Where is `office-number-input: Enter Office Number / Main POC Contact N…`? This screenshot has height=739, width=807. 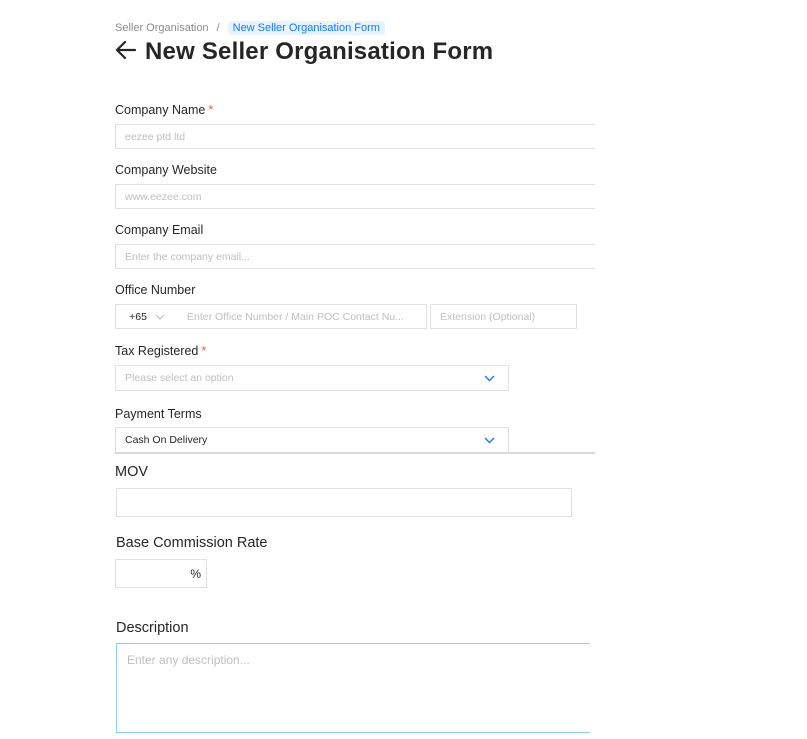
office-number-input: Enter Office Number / Main POC Contact N… is located at coordinates (302, 316).